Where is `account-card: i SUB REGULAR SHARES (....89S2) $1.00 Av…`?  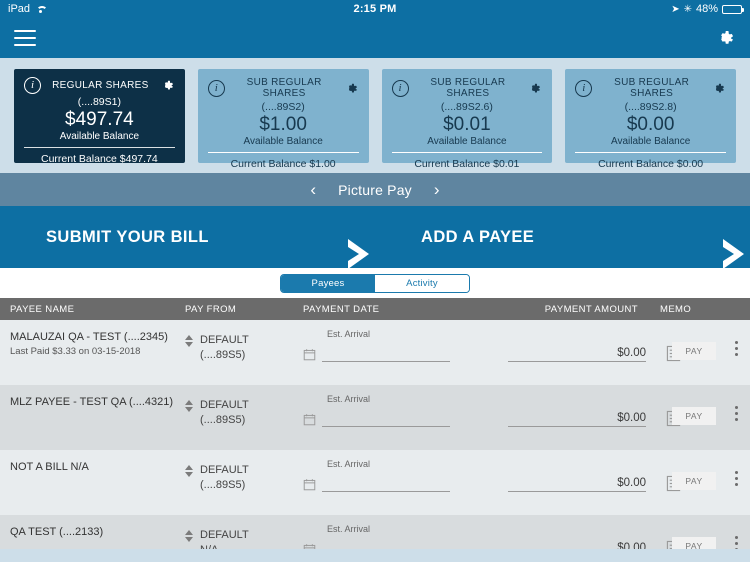 account-card: i SUB REGULAR SHARES (....89S2) $1.00 Av… is located at coordinates (283, 119).